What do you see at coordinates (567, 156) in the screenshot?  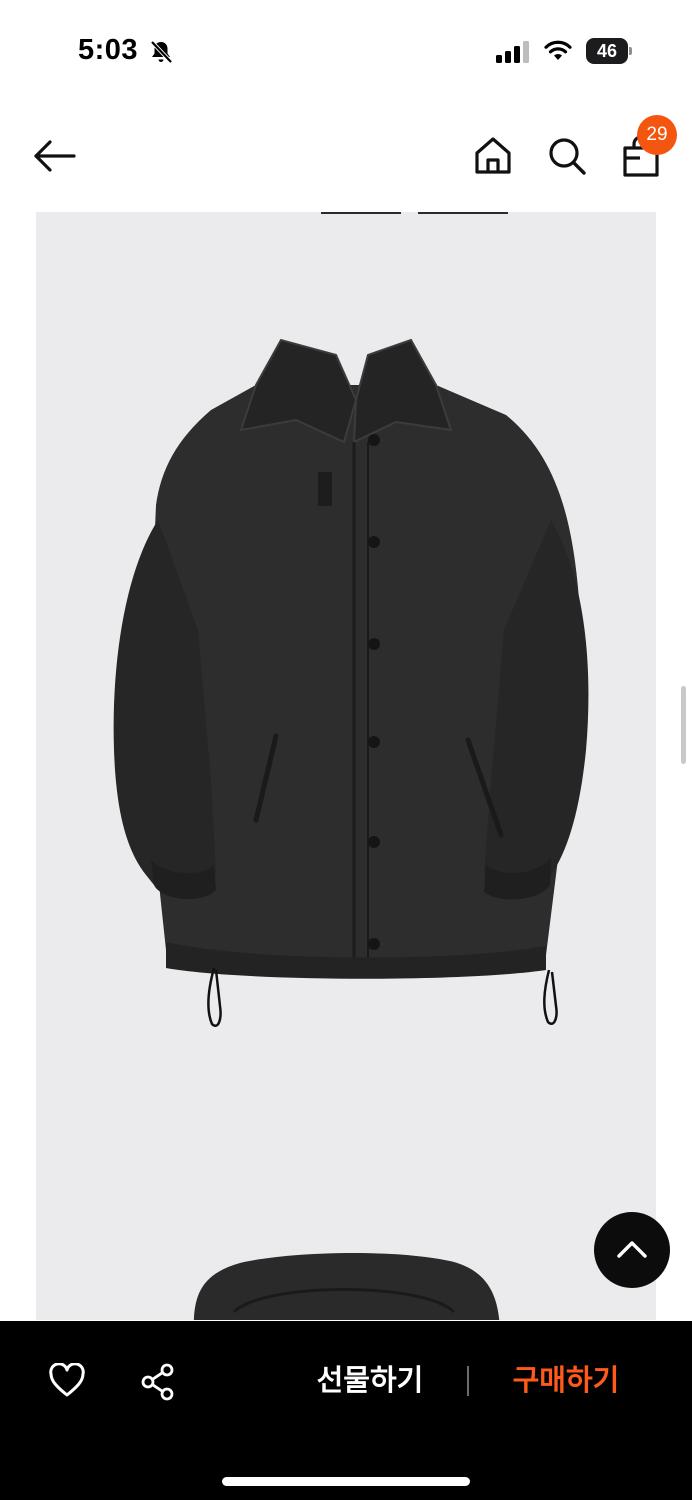 I see `search-icon` at bounding box center [567, 156].